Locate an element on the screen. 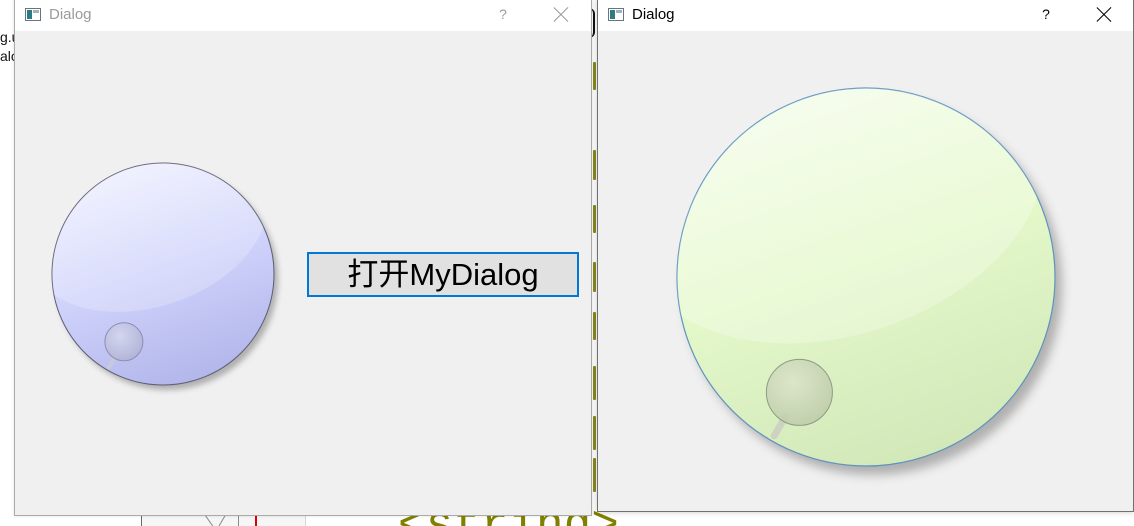 The width and height of the screenshot is (1134, 526). code-brace-mark is located at coordinates (593, 23).